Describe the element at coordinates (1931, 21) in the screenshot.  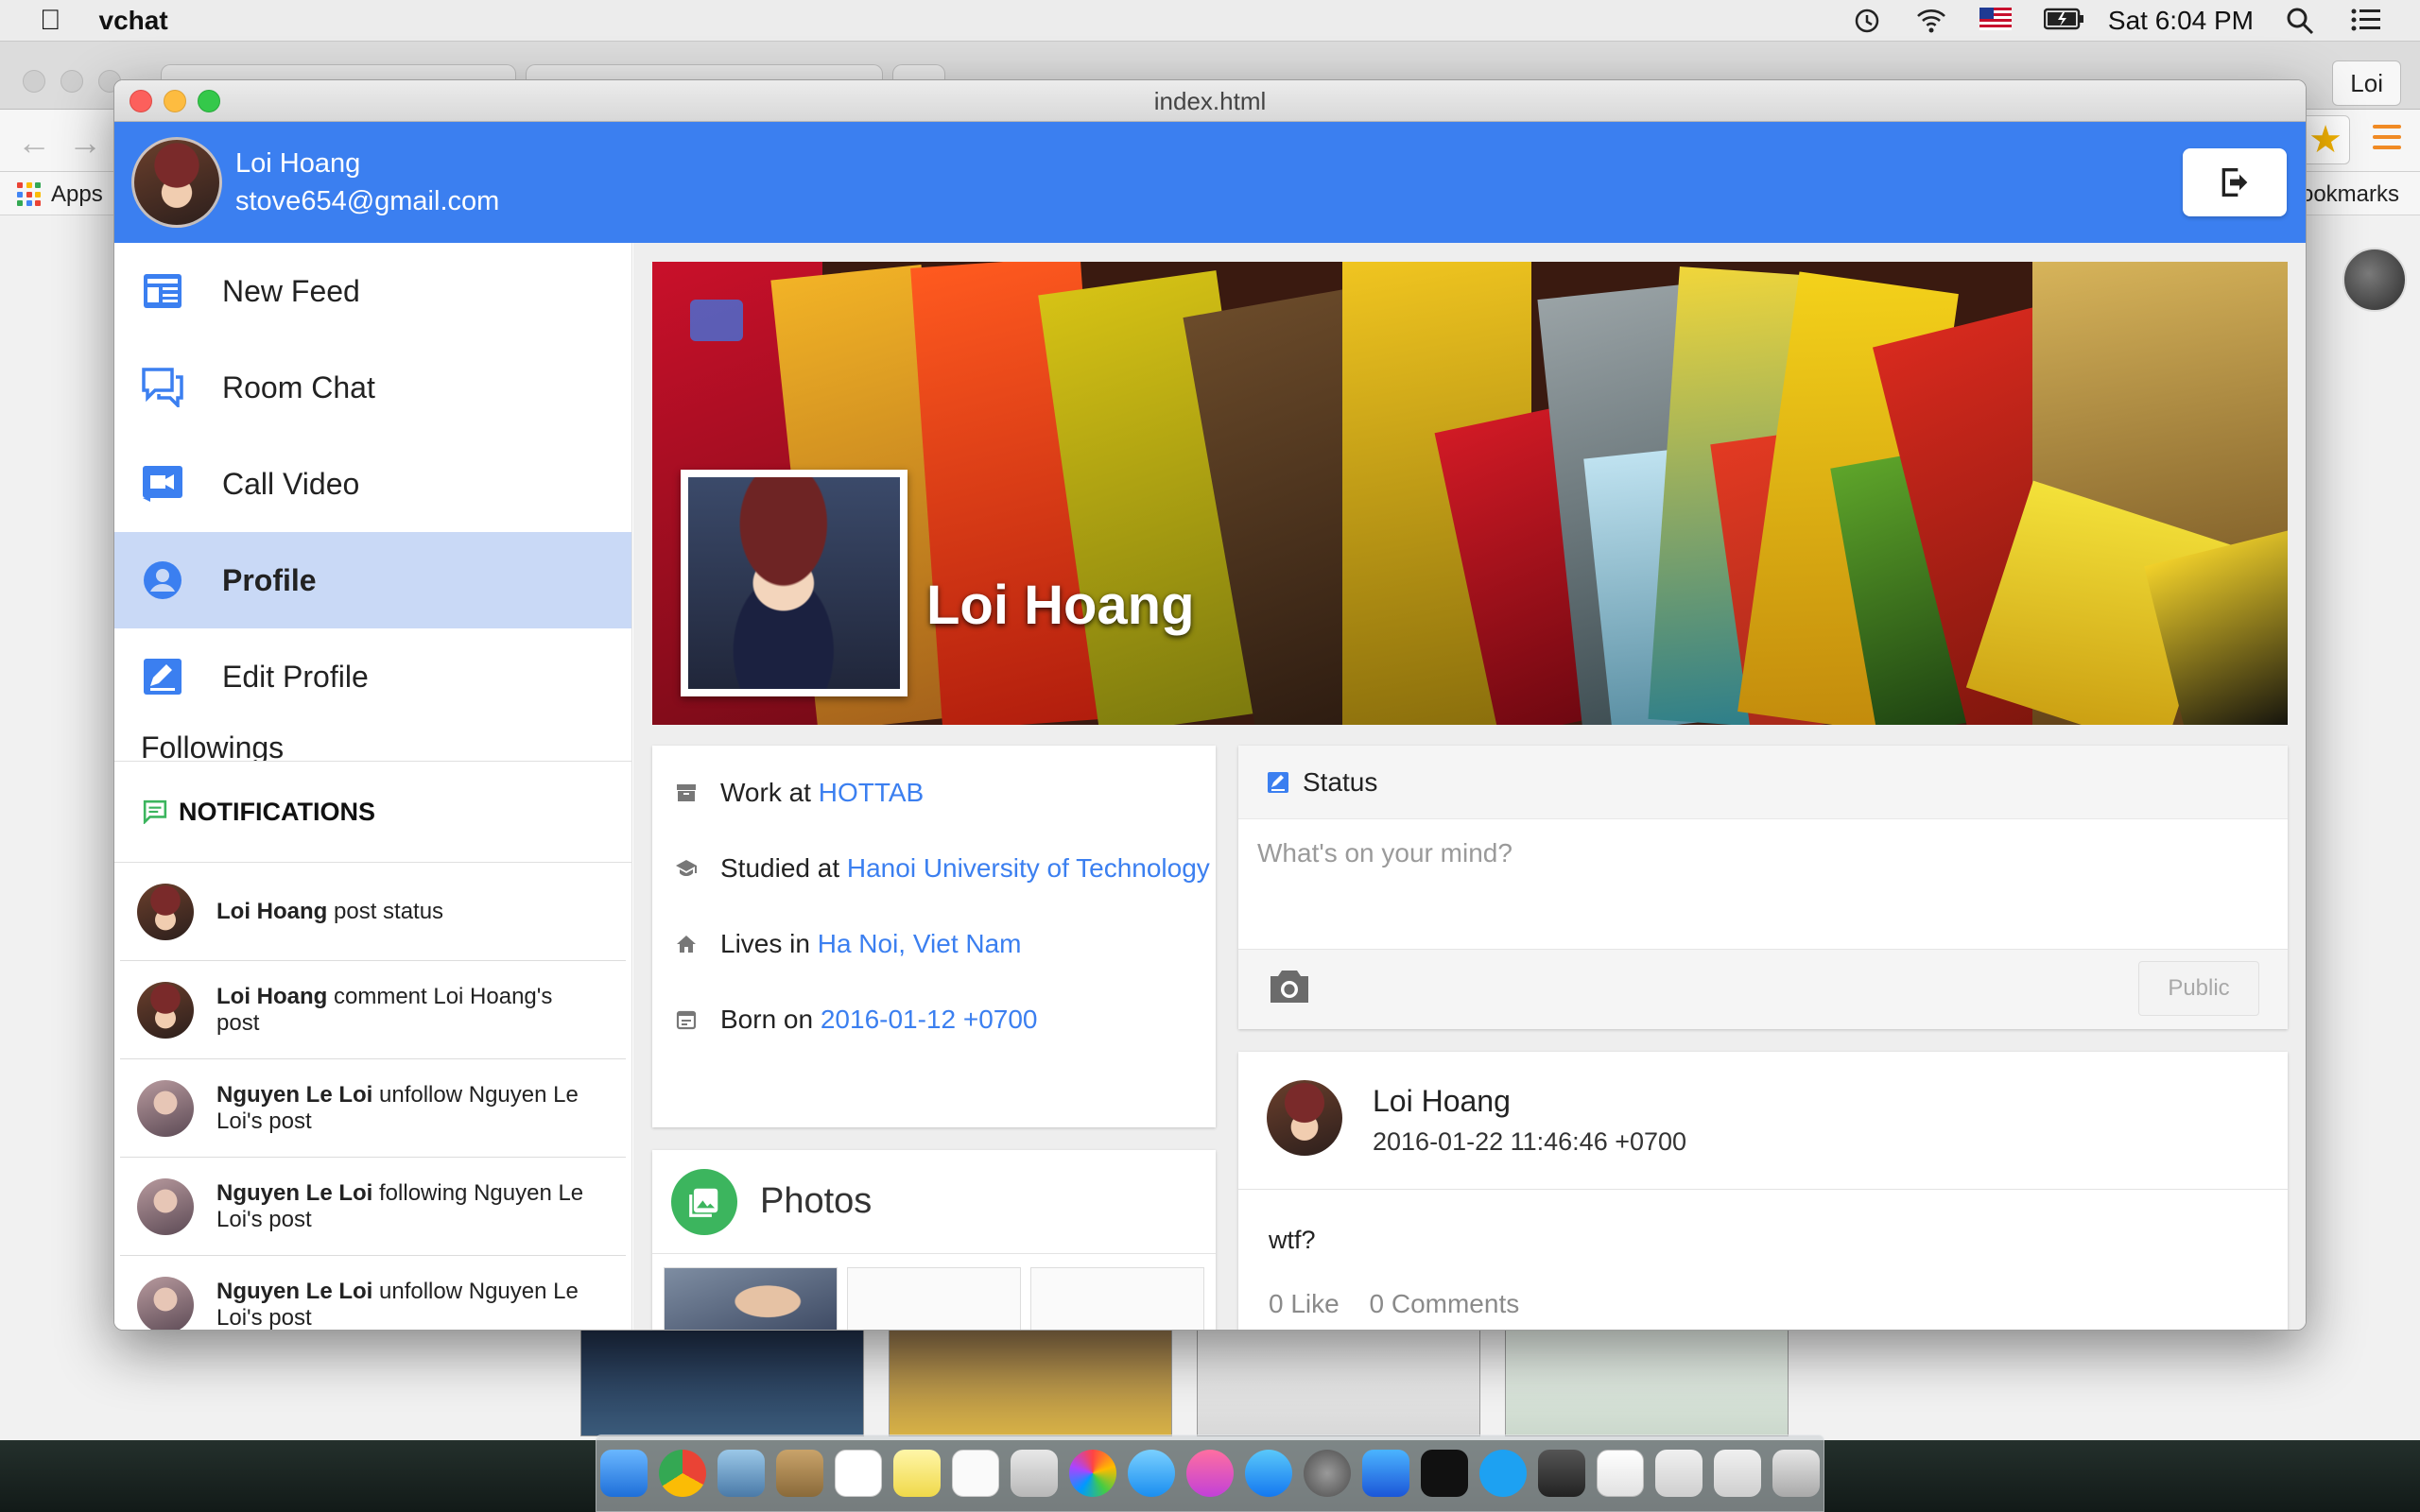
I see `wifi-icon` at that location.